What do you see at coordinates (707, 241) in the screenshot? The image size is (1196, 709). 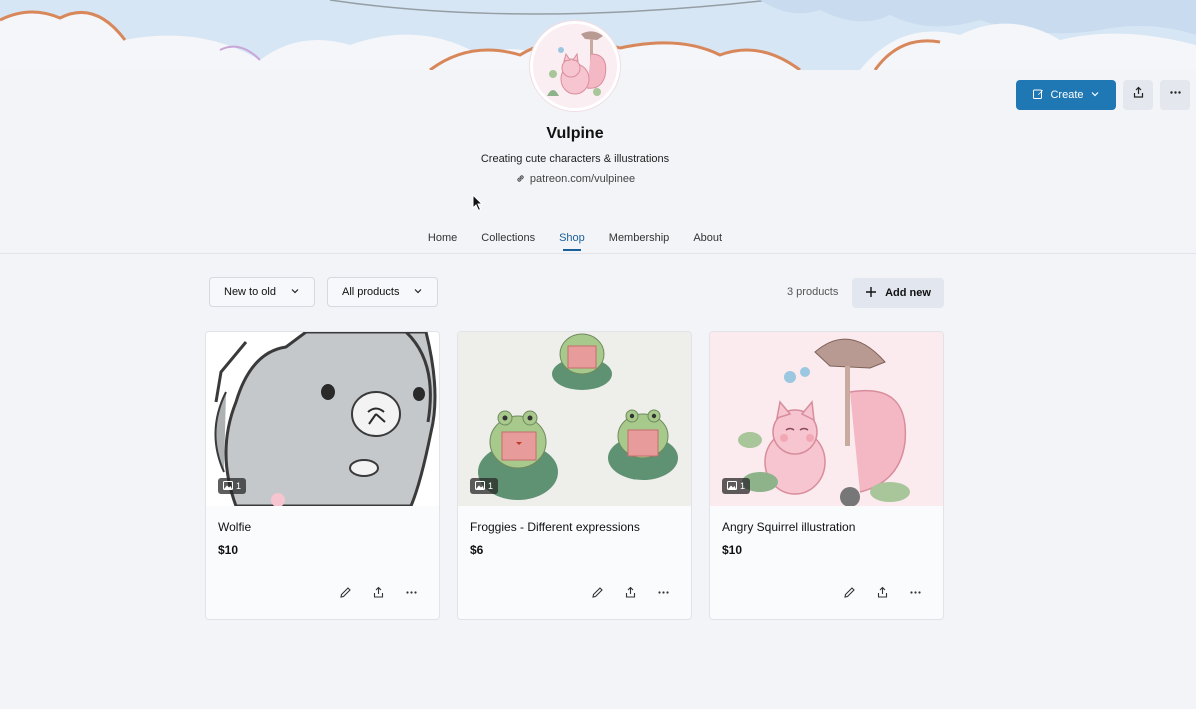 I see `tab-about: About` at bounding box center [707, 241].